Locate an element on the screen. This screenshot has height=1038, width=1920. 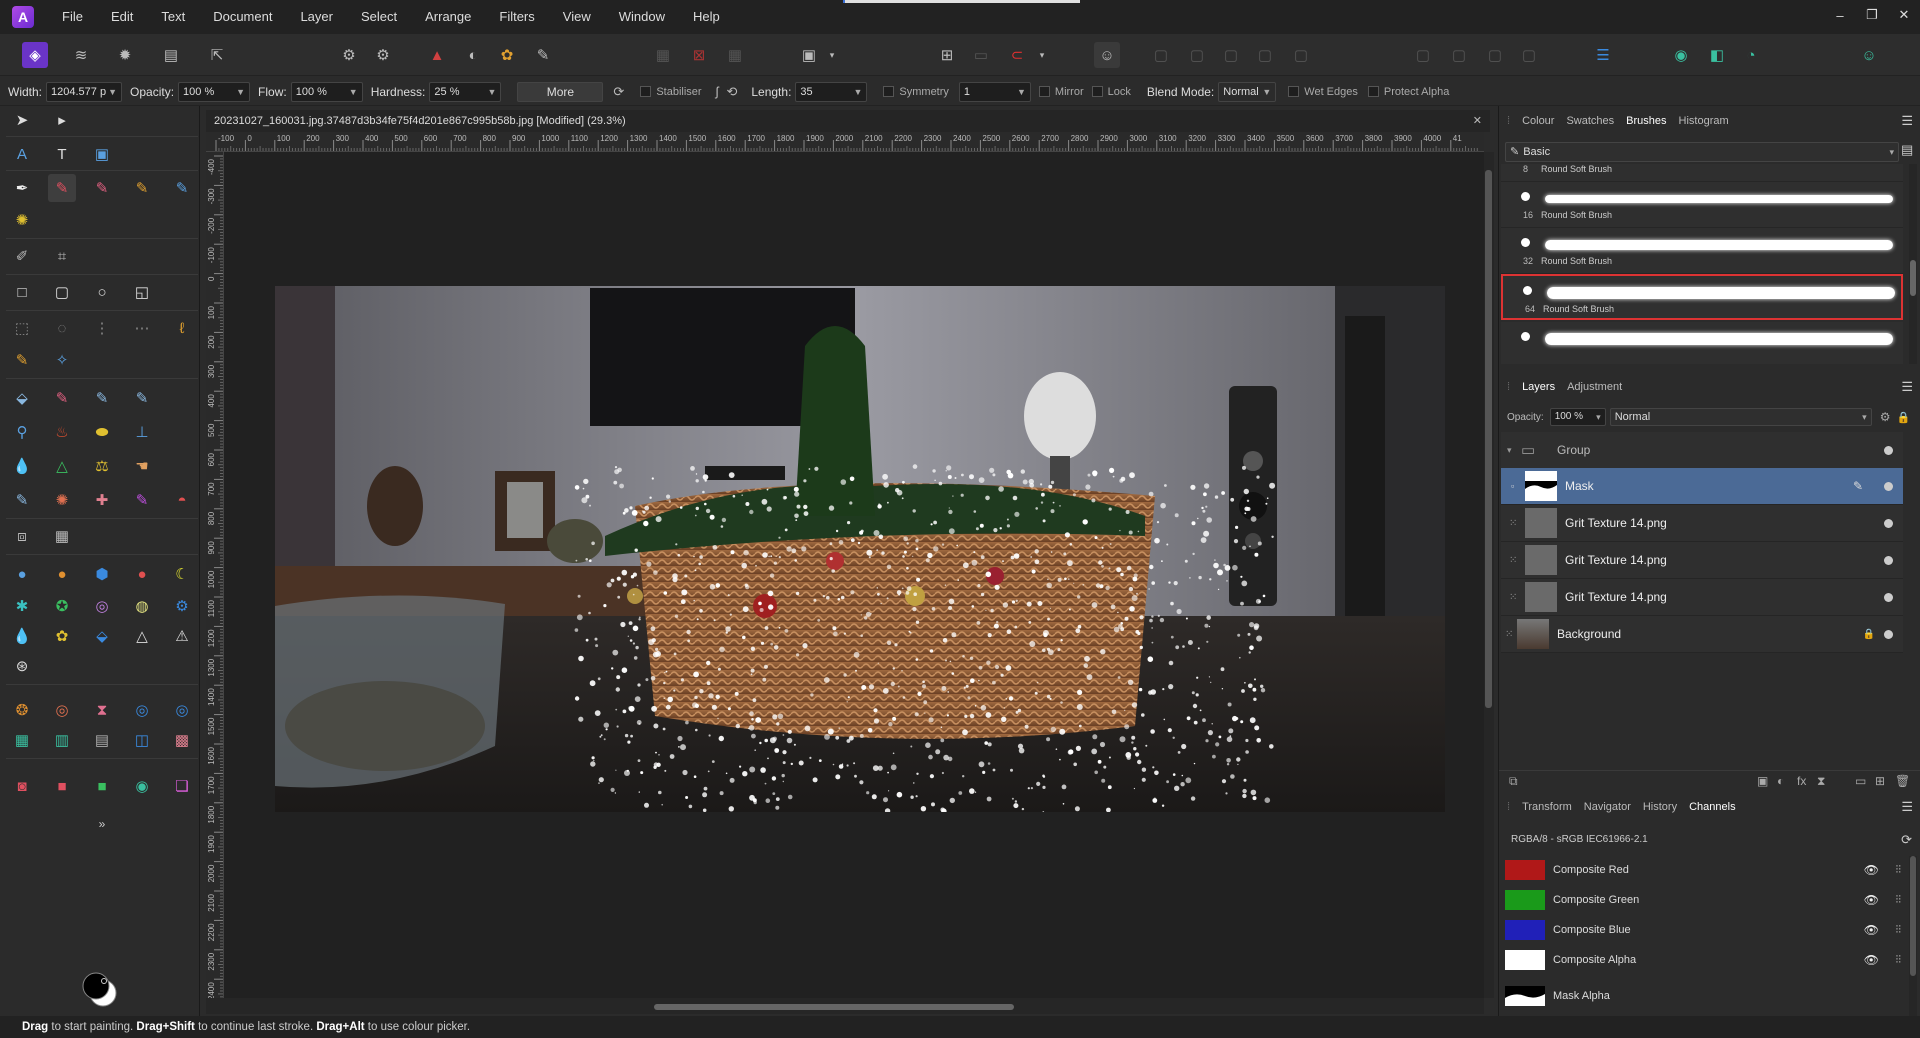
fx-icon: fx is located at coordinates (1801, 781).